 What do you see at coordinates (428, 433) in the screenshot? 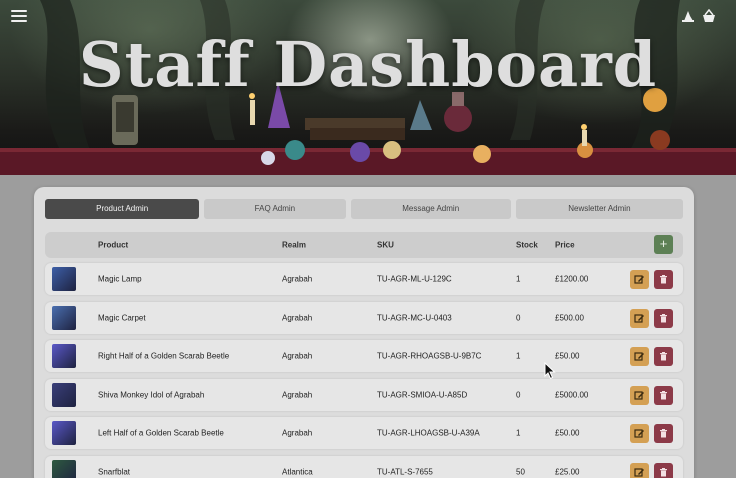
I see `product-sku: TU-AGR-LHOAGSB-U-A39A` at bounding box center [428, 433].